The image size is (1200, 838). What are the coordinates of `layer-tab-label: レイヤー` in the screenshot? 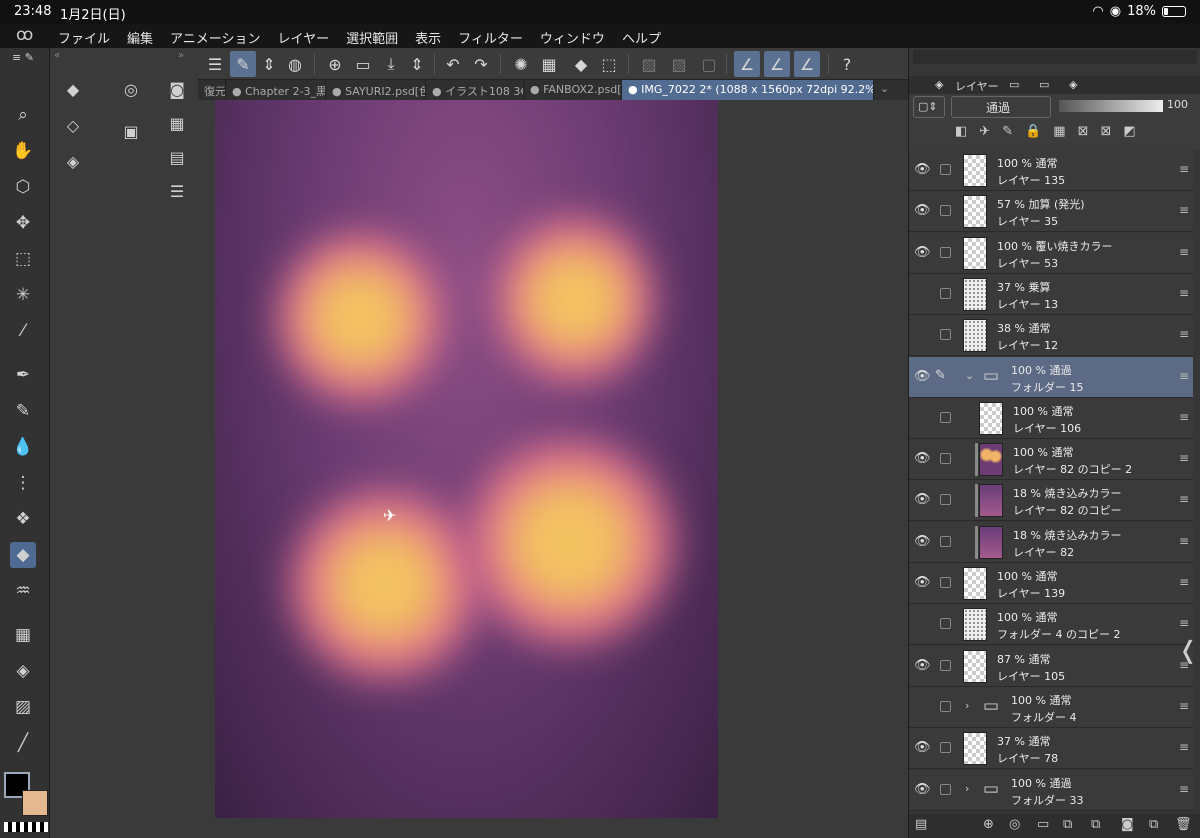 It's located at (977, 86).